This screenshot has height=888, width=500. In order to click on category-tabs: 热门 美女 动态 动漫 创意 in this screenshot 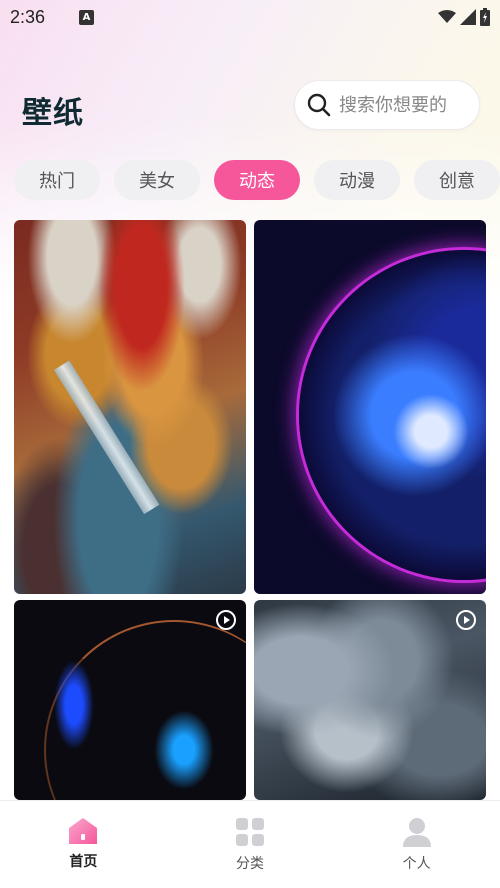, I will do `click(257, 180)`.